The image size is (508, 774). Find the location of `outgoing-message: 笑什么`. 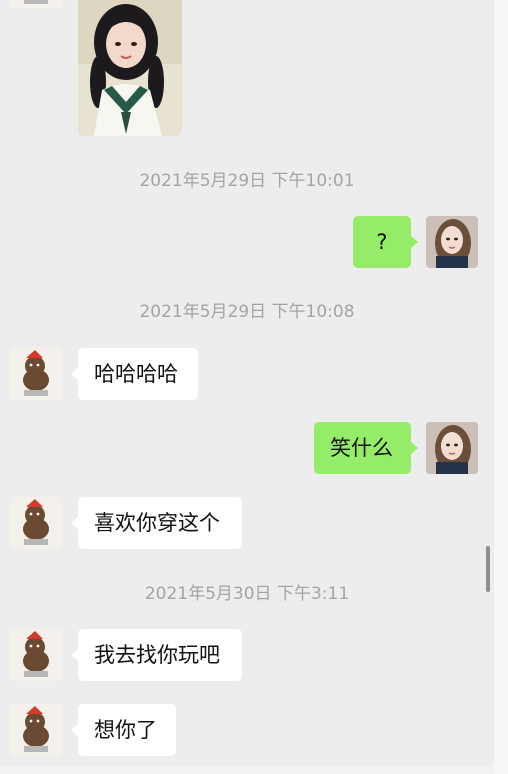

outgoing-message: 笑什么 is located at coordinates (366, 448).